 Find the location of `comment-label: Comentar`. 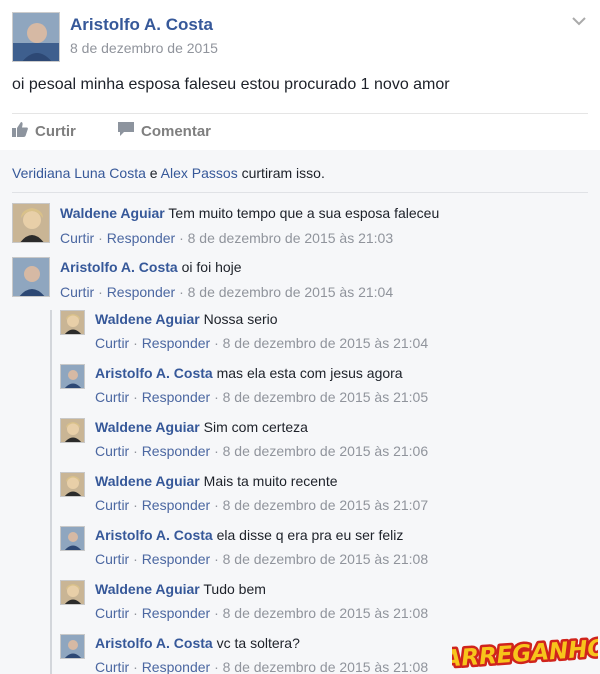

comment-label: Comentar is located at coordinates (176, 131).